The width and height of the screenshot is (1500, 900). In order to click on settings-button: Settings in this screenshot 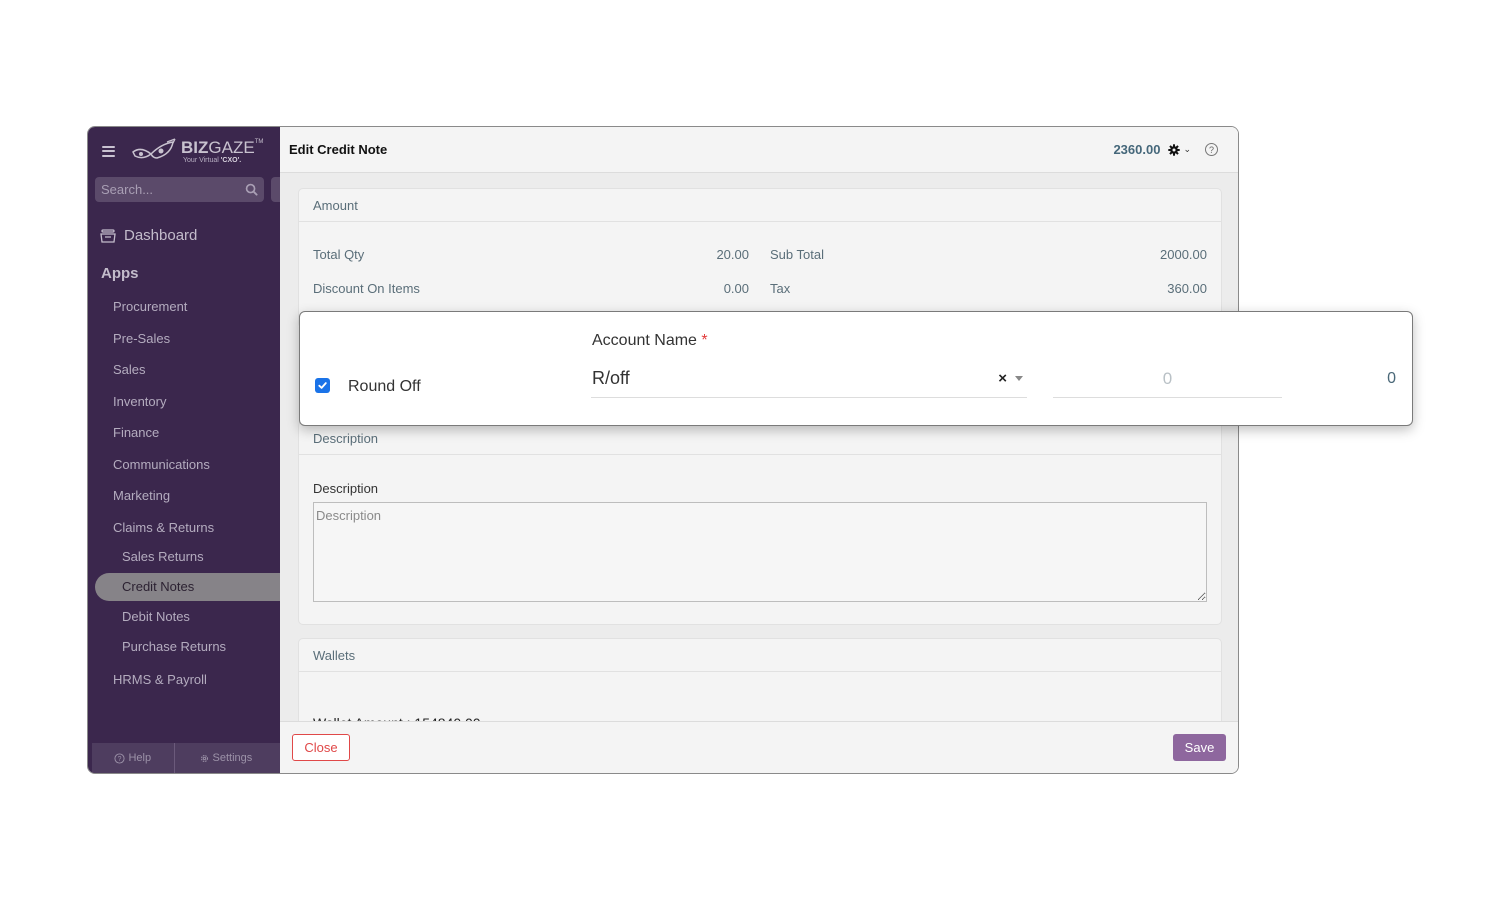, I will do `click(227, 758)`.